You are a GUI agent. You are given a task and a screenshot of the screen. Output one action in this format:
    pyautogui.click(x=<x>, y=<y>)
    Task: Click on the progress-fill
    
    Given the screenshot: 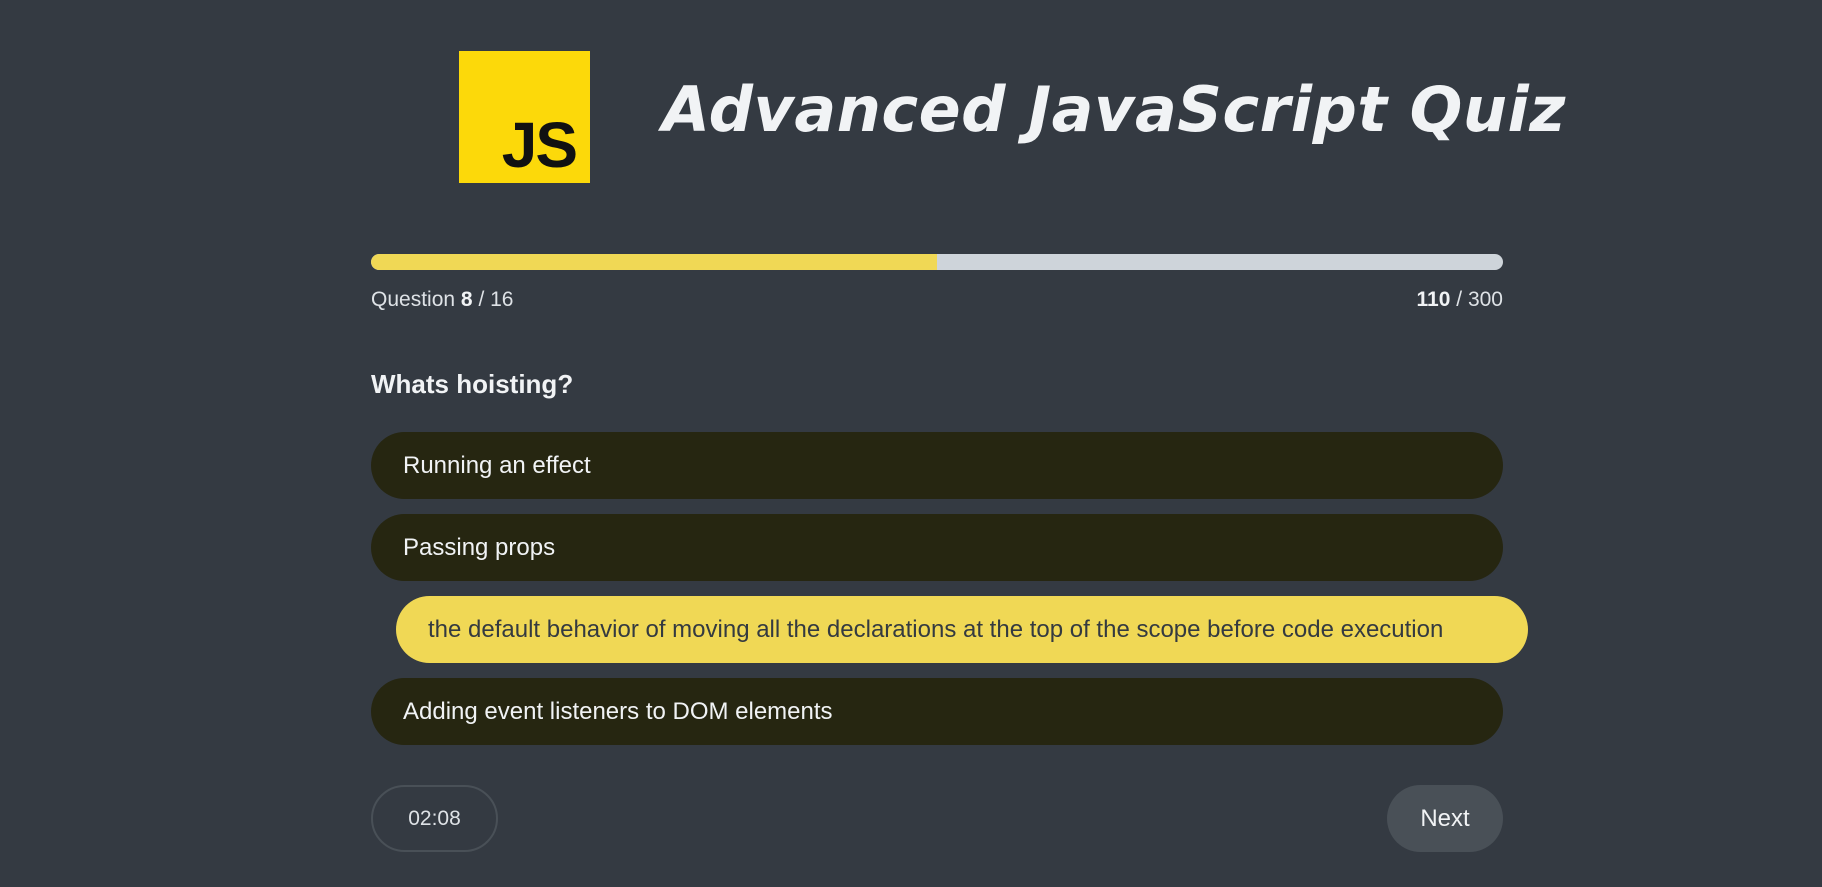 What is the action you would take?
    pyautogui.click(x=654, y=262)
    